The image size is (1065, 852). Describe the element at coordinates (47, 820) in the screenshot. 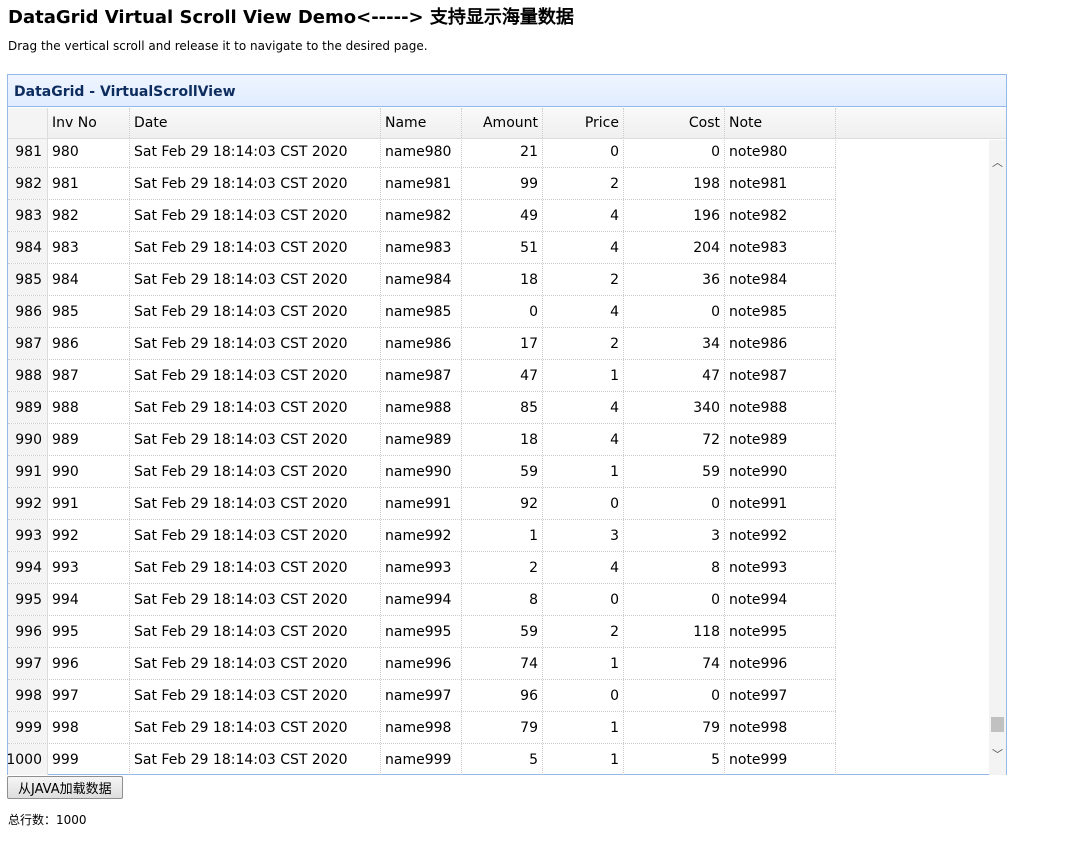

I see `total-rows-label: 总行数：1000` at that location.